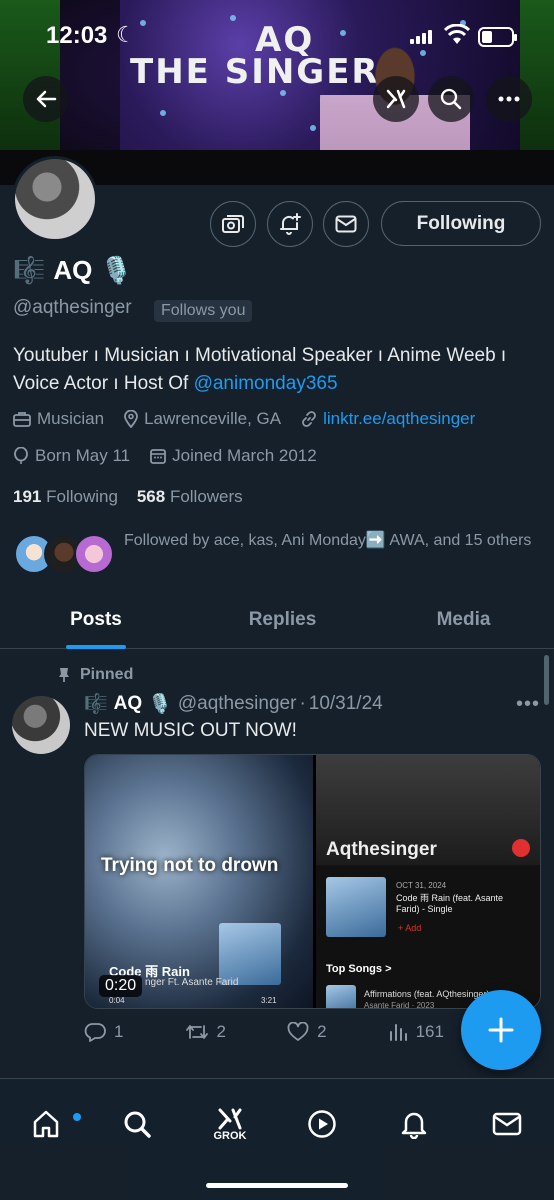 Image resolution: width=554 pixels, height=1200 pixels. I want to click on grok-button, so click(396, 99).